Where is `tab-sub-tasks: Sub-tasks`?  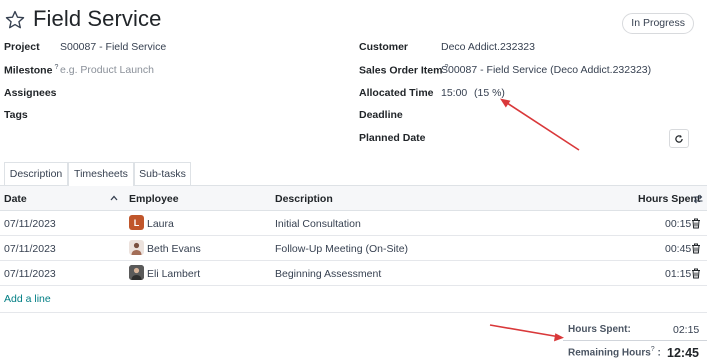 tab-sub-tasks: Sub-tasks is located at coordinates (162, 174).